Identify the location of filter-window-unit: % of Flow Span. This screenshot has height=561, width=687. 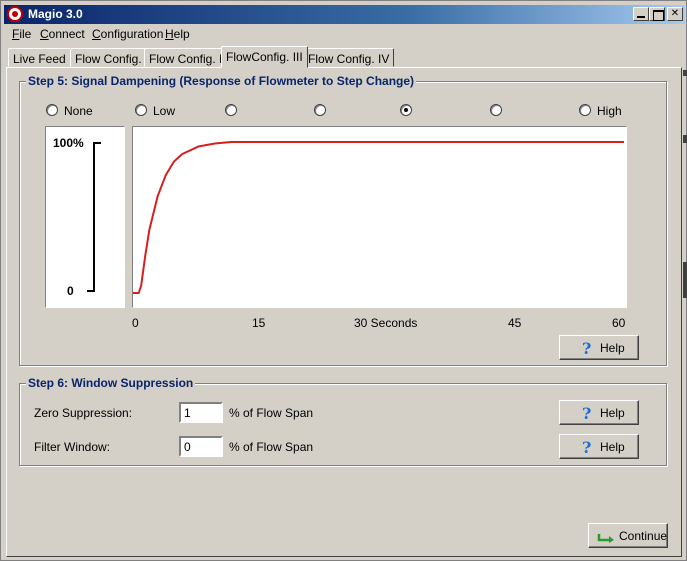
(271, 447).